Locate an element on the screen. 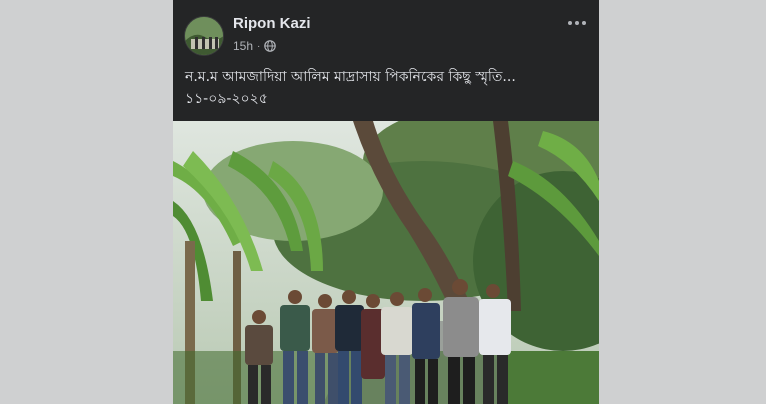 This screenshot has width=766, height=404. avatar is located at coordinates (204, 36).